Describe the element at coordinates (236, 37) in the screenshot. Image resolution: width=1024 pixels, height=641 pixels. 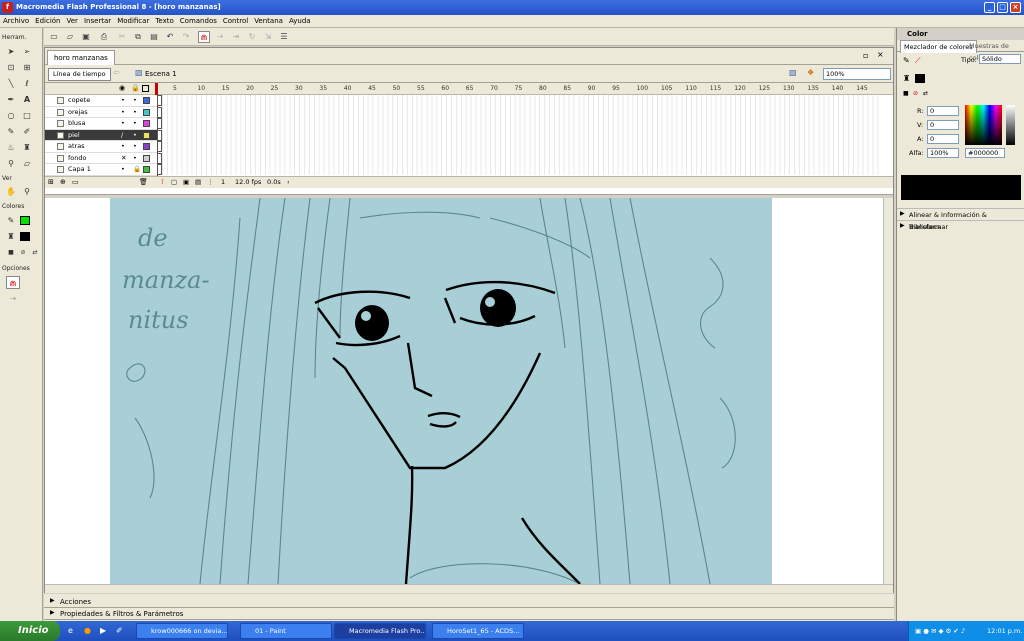
I see `straighten-icon: ⇥` at that location.